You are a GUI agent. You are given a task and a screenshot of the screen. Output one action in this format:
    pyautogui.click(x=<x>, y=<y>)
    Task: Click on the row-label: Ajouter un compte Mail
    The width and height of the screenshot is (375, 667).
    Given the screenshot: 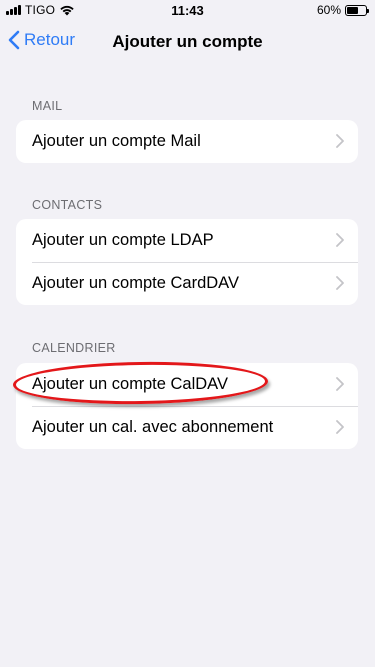 What is the action you would take?
    pyautogui.click(x=116, y=141)
    